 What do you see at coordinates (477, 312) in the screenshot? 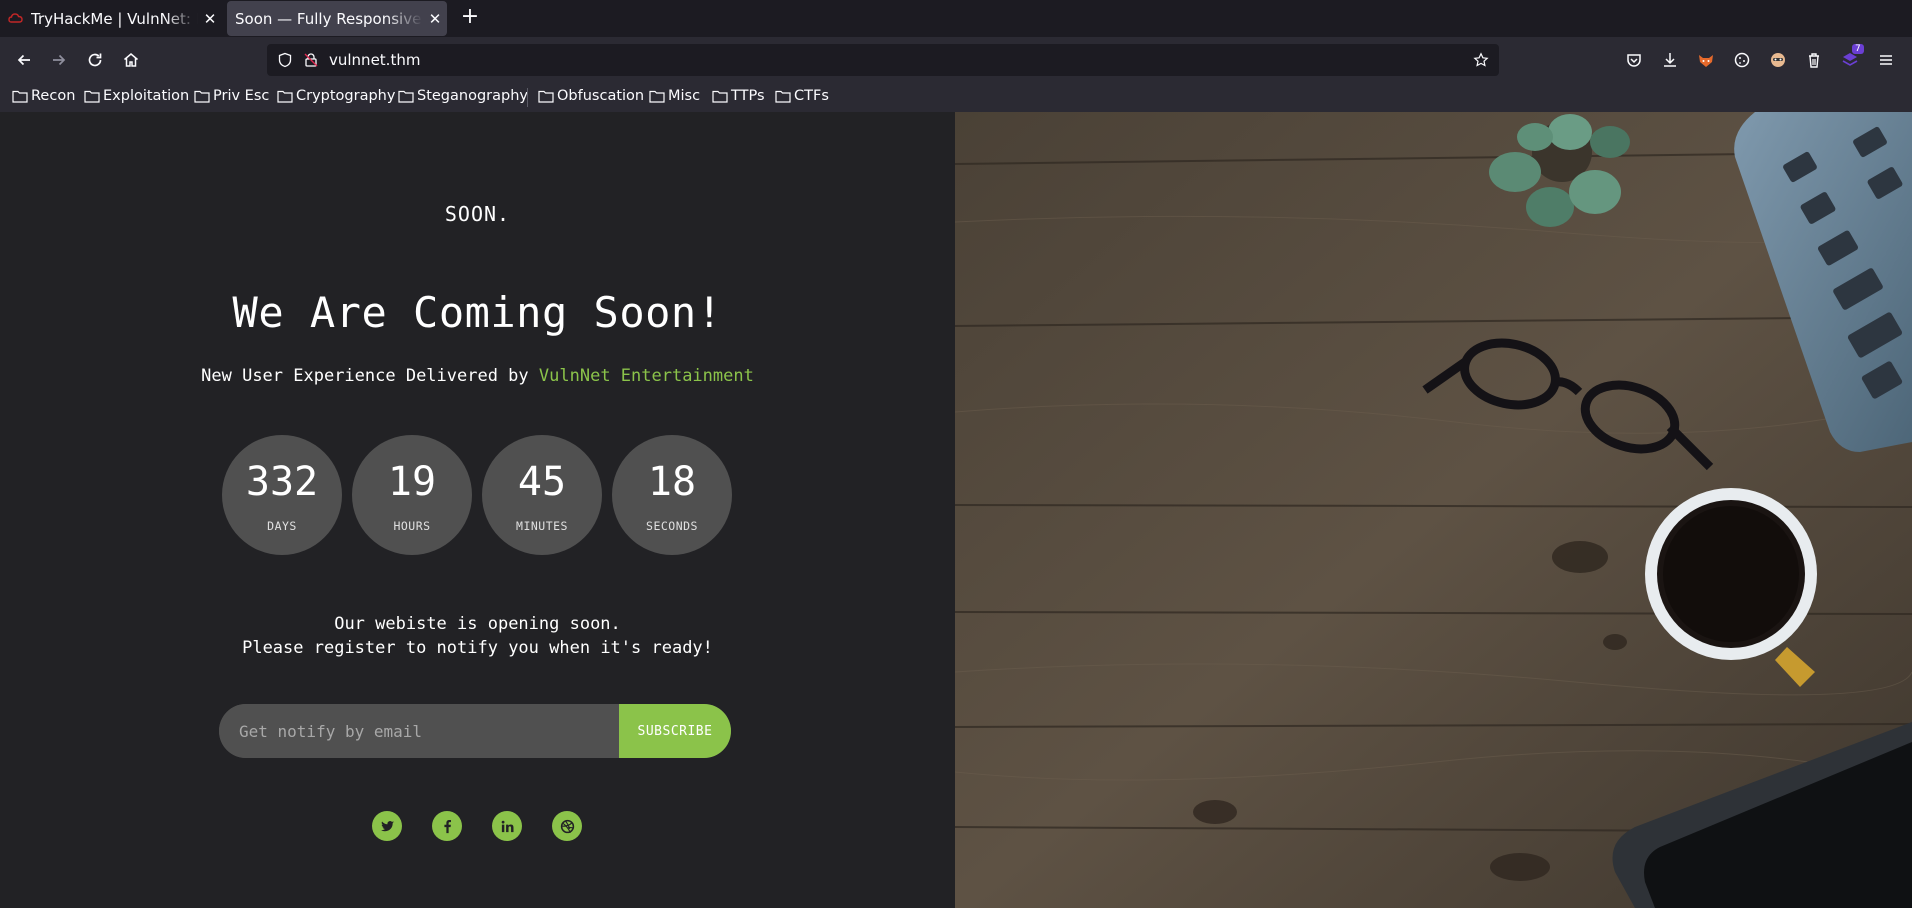
I see `page-title: We Are Coming Soon!` at bounding box center [477, 312].